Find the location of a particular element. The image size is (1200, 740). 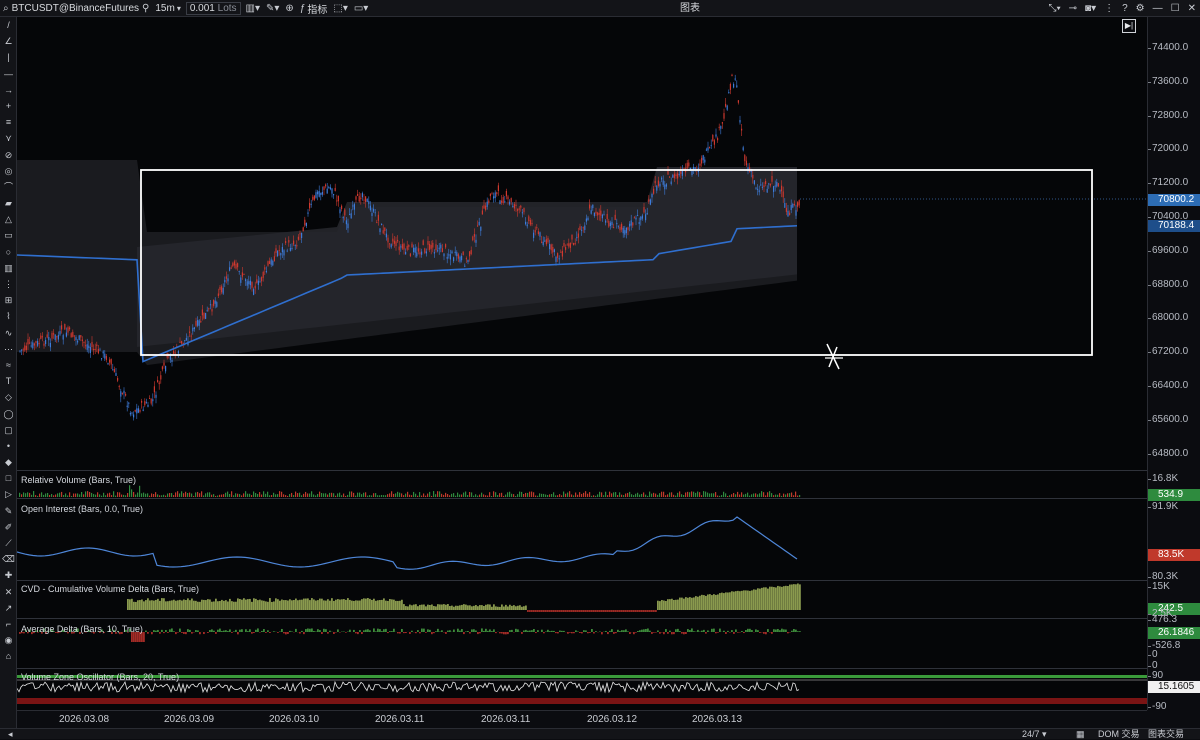

search-icon: ⚲ is located at coordinates (145, 8).